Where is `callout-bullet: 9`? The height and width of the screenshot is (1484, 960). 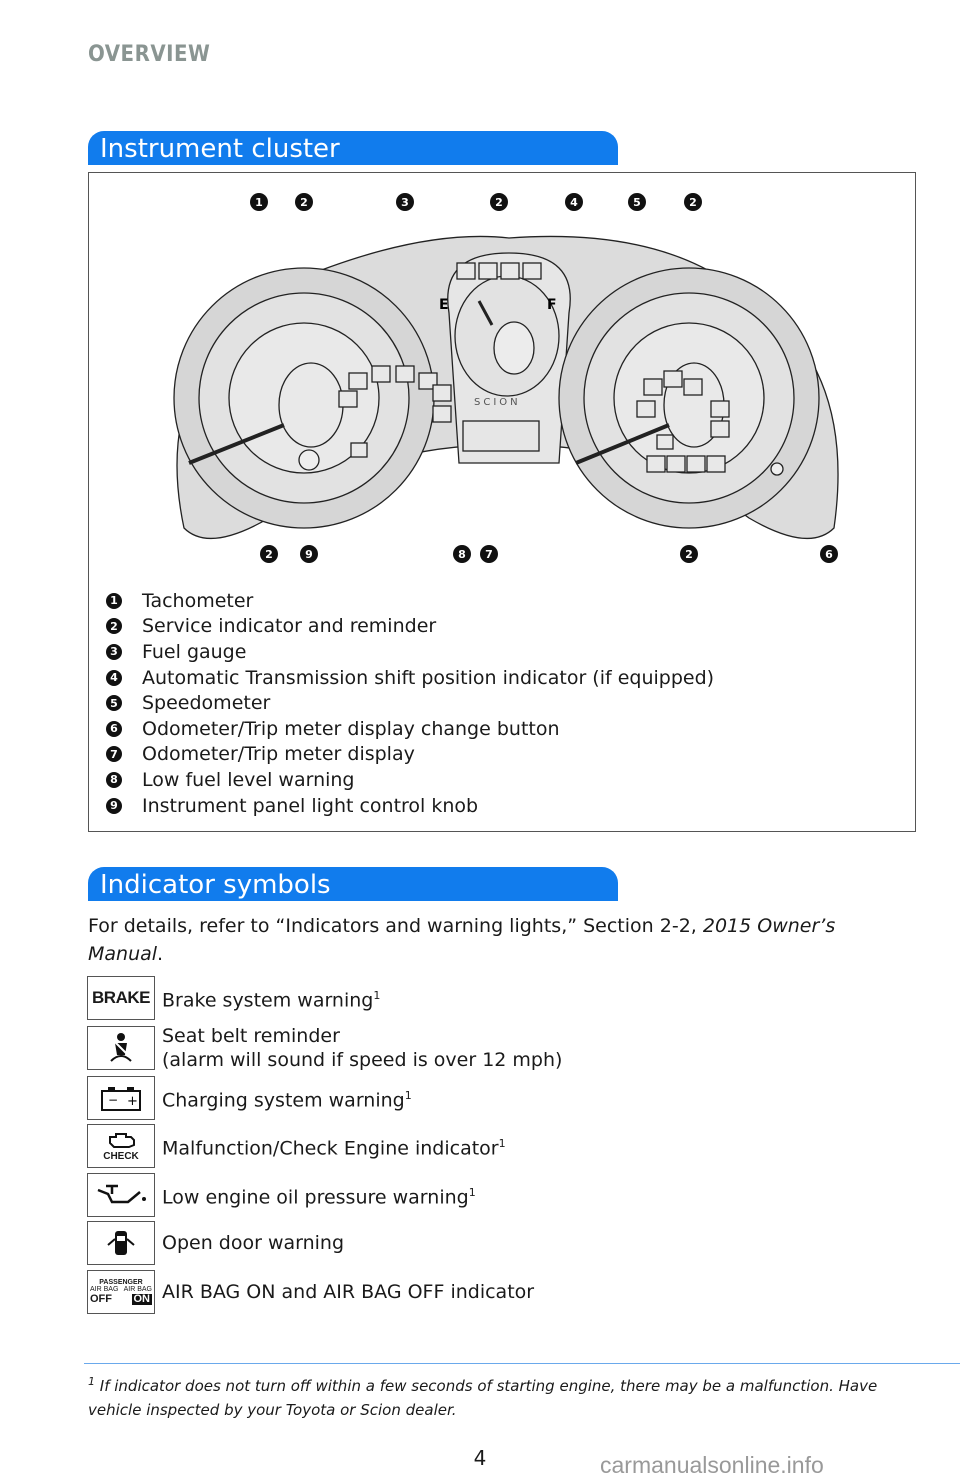
callout-bullet: 9 is located at coordinates (114, 805).